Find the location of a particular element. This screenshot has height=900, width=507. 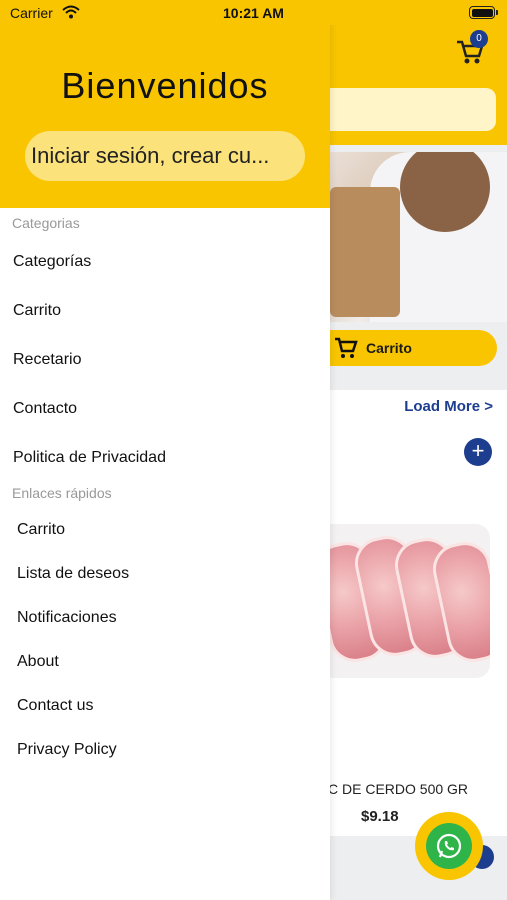

whatsapp-icon is located at coordinates (449, 846).